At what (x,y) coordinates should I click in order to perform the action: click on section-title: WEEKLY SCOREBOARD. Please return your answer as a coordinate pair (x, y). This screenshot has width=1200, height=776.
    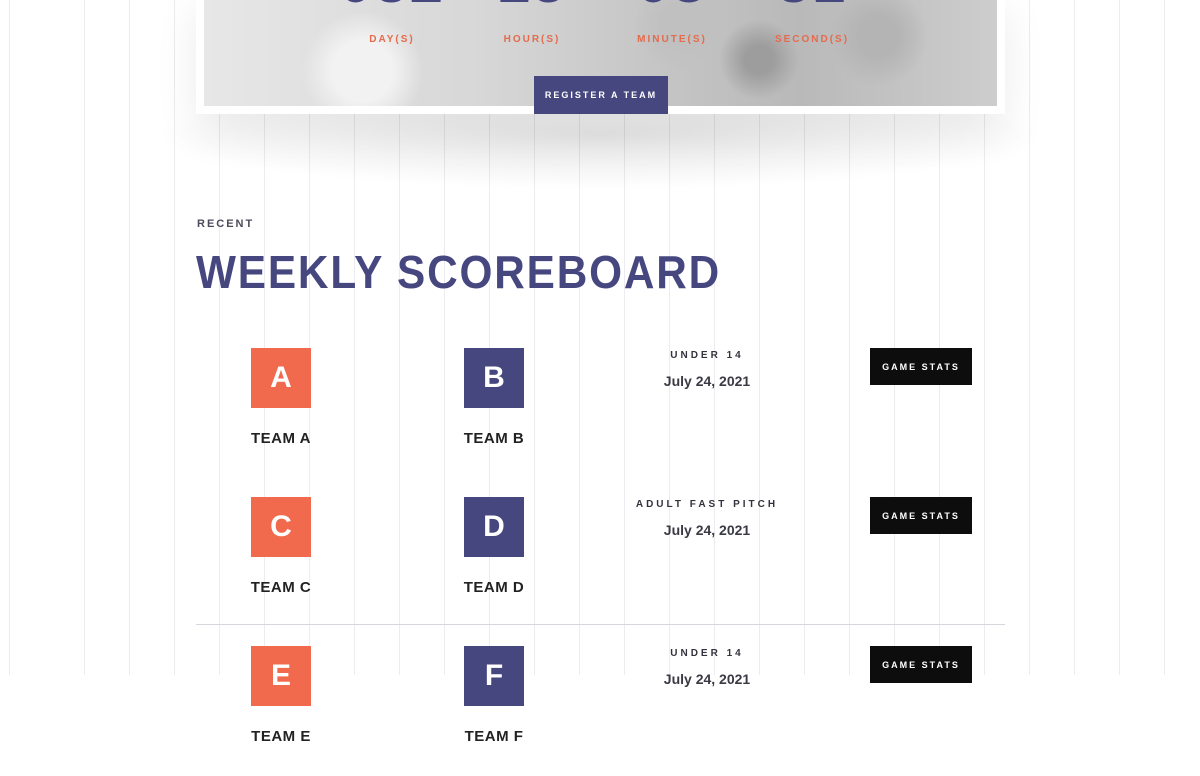
    Looking at the image, I should click on (459, 272).